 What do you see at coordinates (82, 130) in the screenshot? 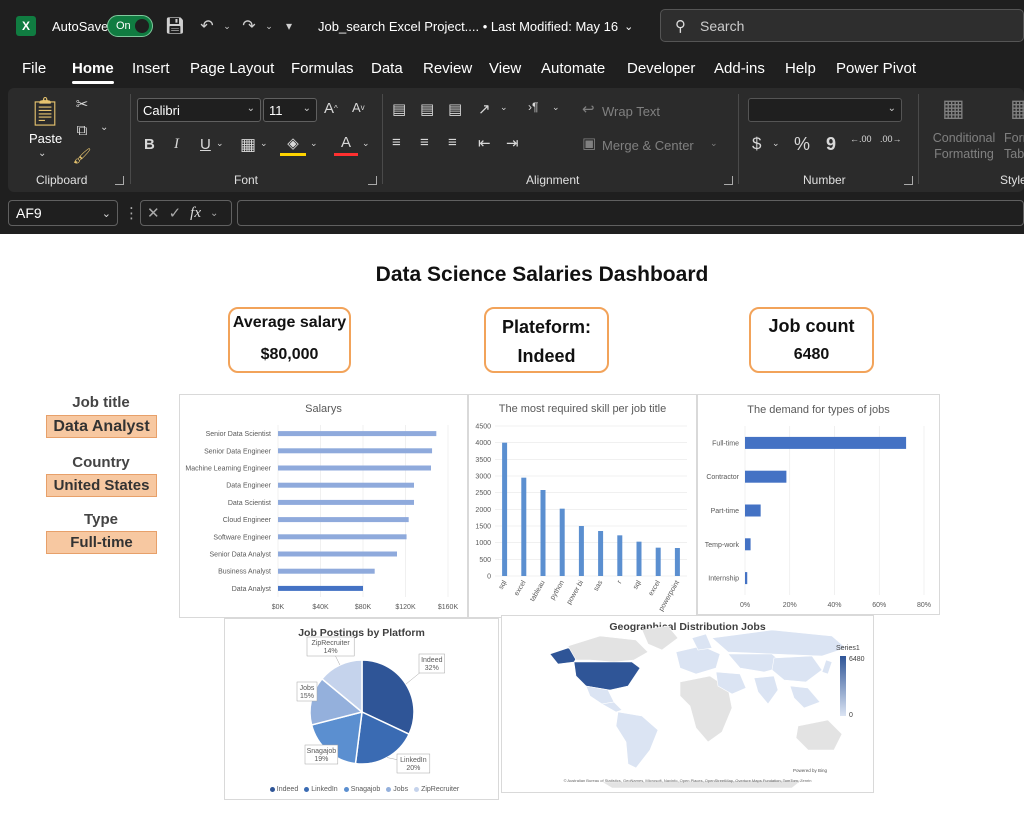
I see `copy-icon: ⧉` at bounding box center [82, 130].